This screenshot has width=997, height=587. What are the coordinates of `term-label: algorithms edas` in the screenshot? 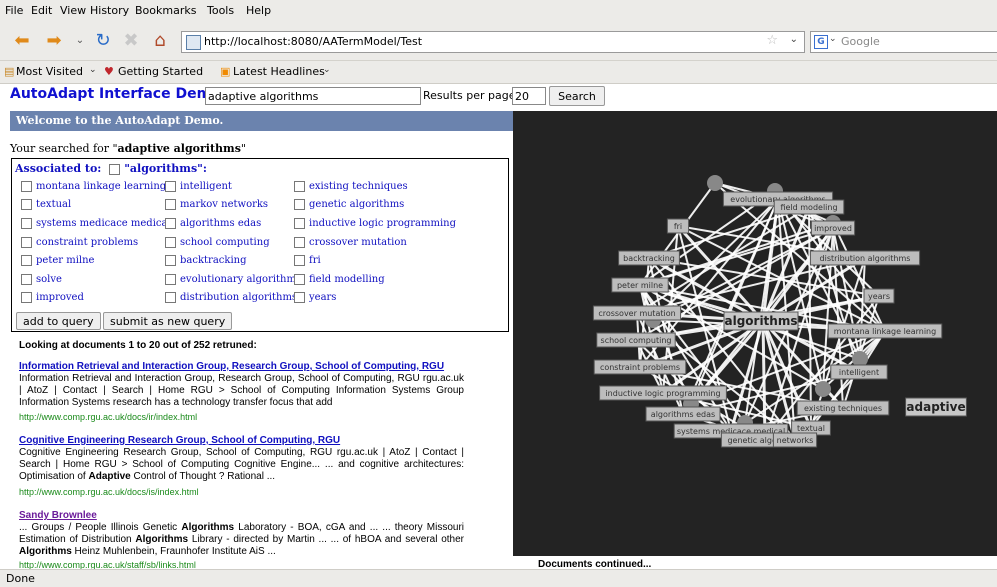 It's located at (220, 223).